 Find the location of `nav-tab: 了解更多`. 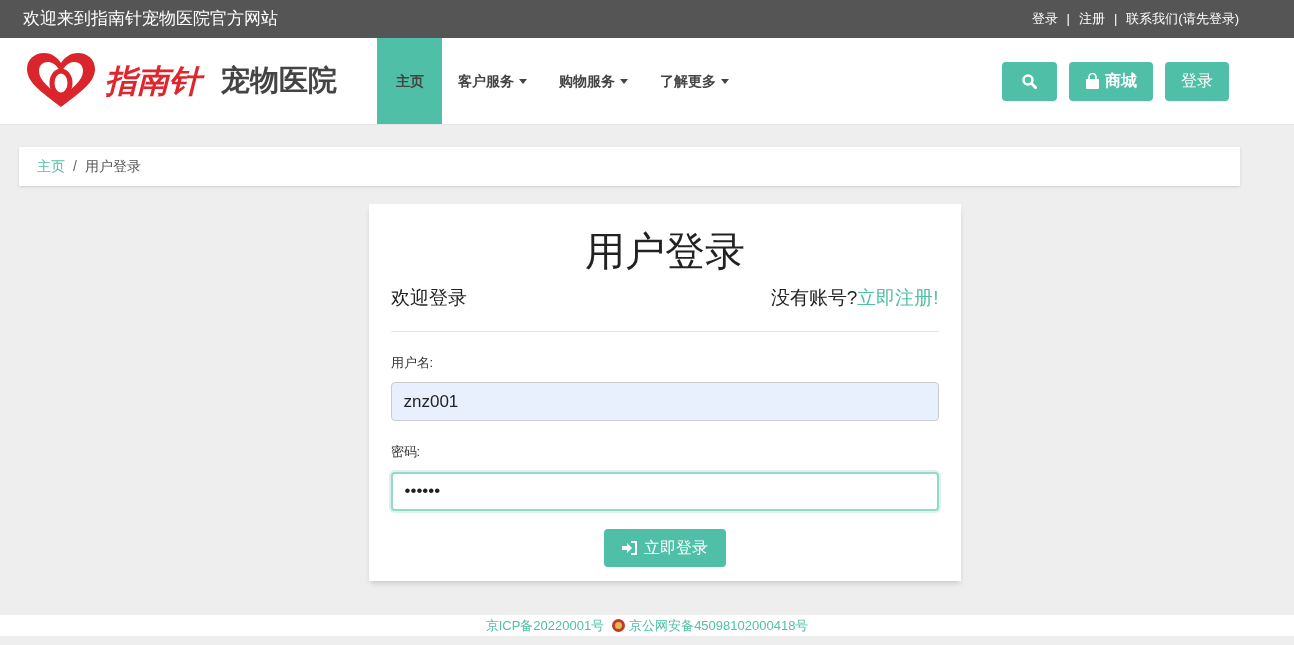

nav-tab: 了解更多 is located at coordinates (694, 81).